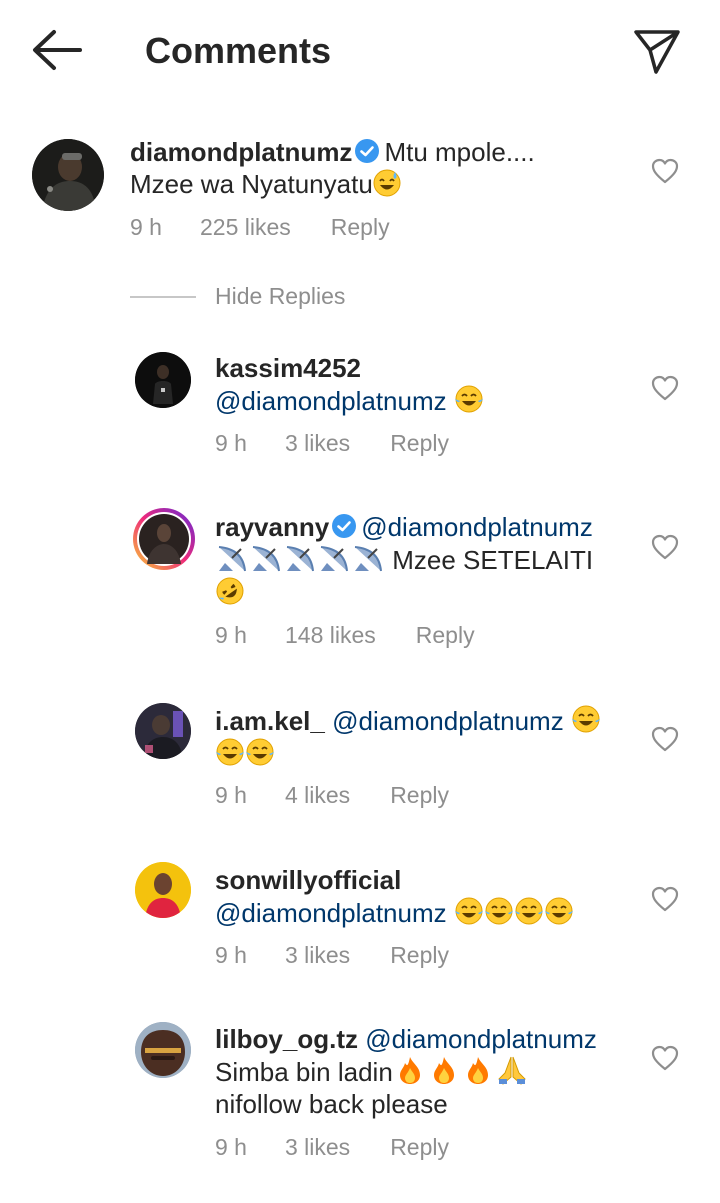 Image resolution: width=720 pixels, height=1203 pixels. Describe the element at coordinates (387, 183) in the screenshot. I see `sweat-smile-emoji-icon` at that location.